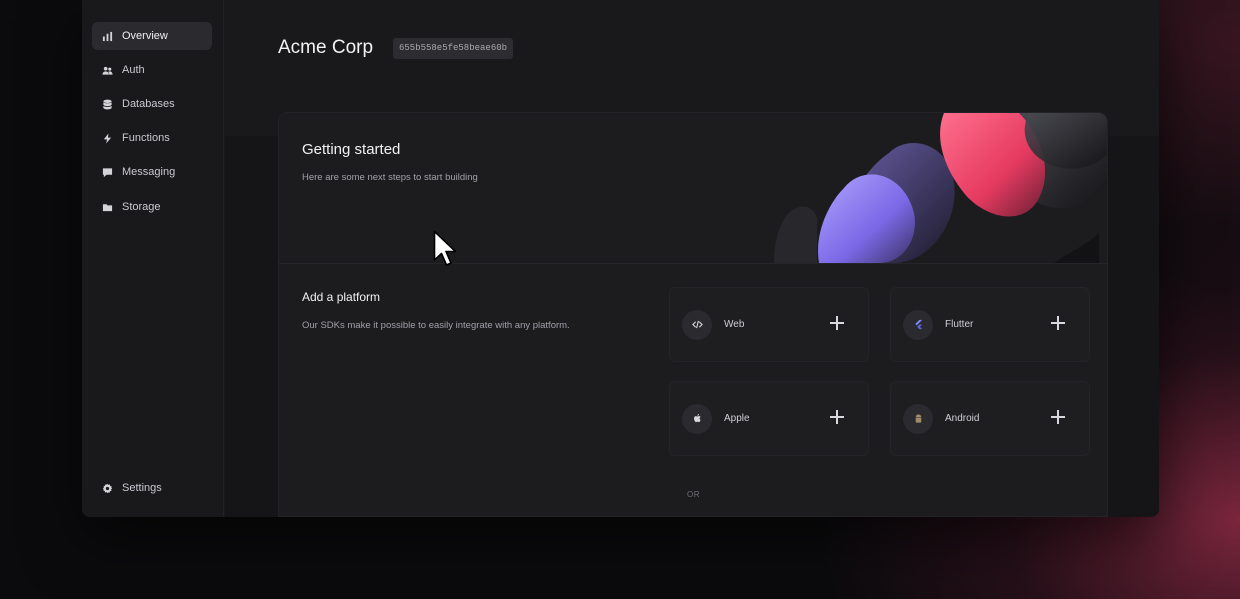 Image resolution: width=1240 pixels, height=599 pixels. I want to click on flutter-icon, so click(918, 324).